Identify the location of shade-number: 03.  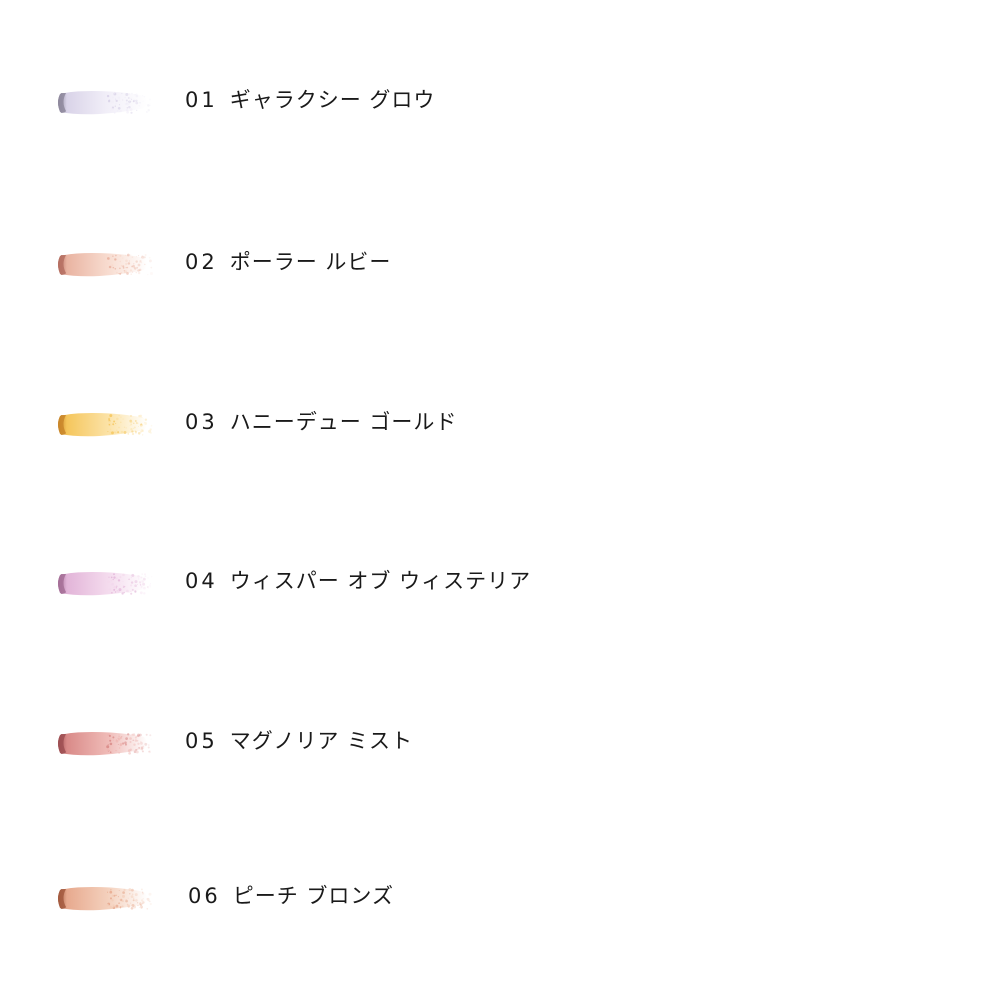
(201, 422).